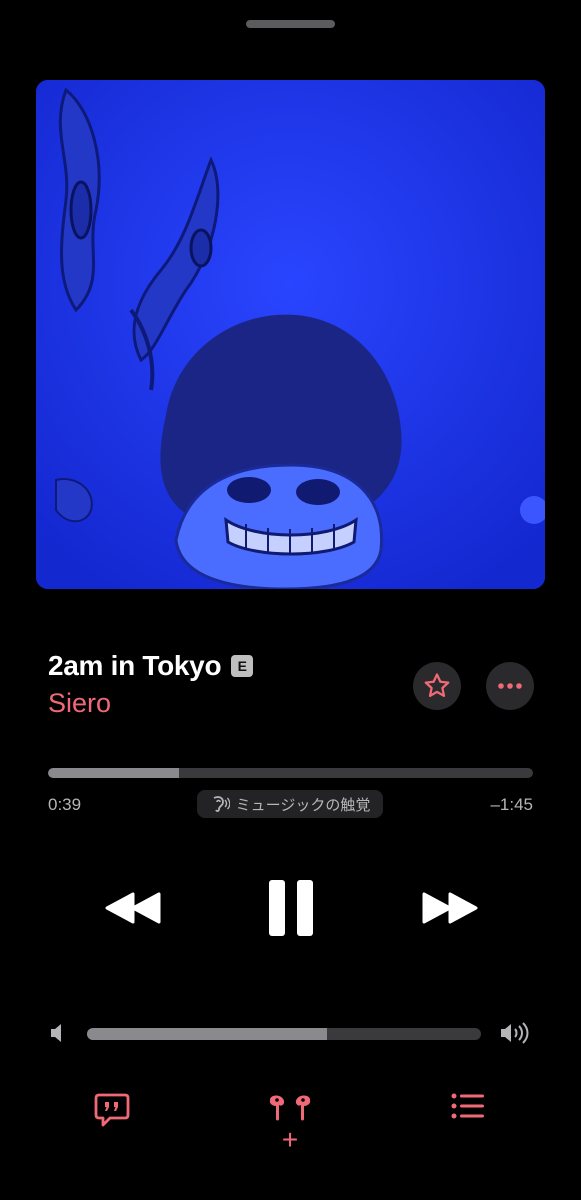  I want to click on favorite-button, so click(437, 686).